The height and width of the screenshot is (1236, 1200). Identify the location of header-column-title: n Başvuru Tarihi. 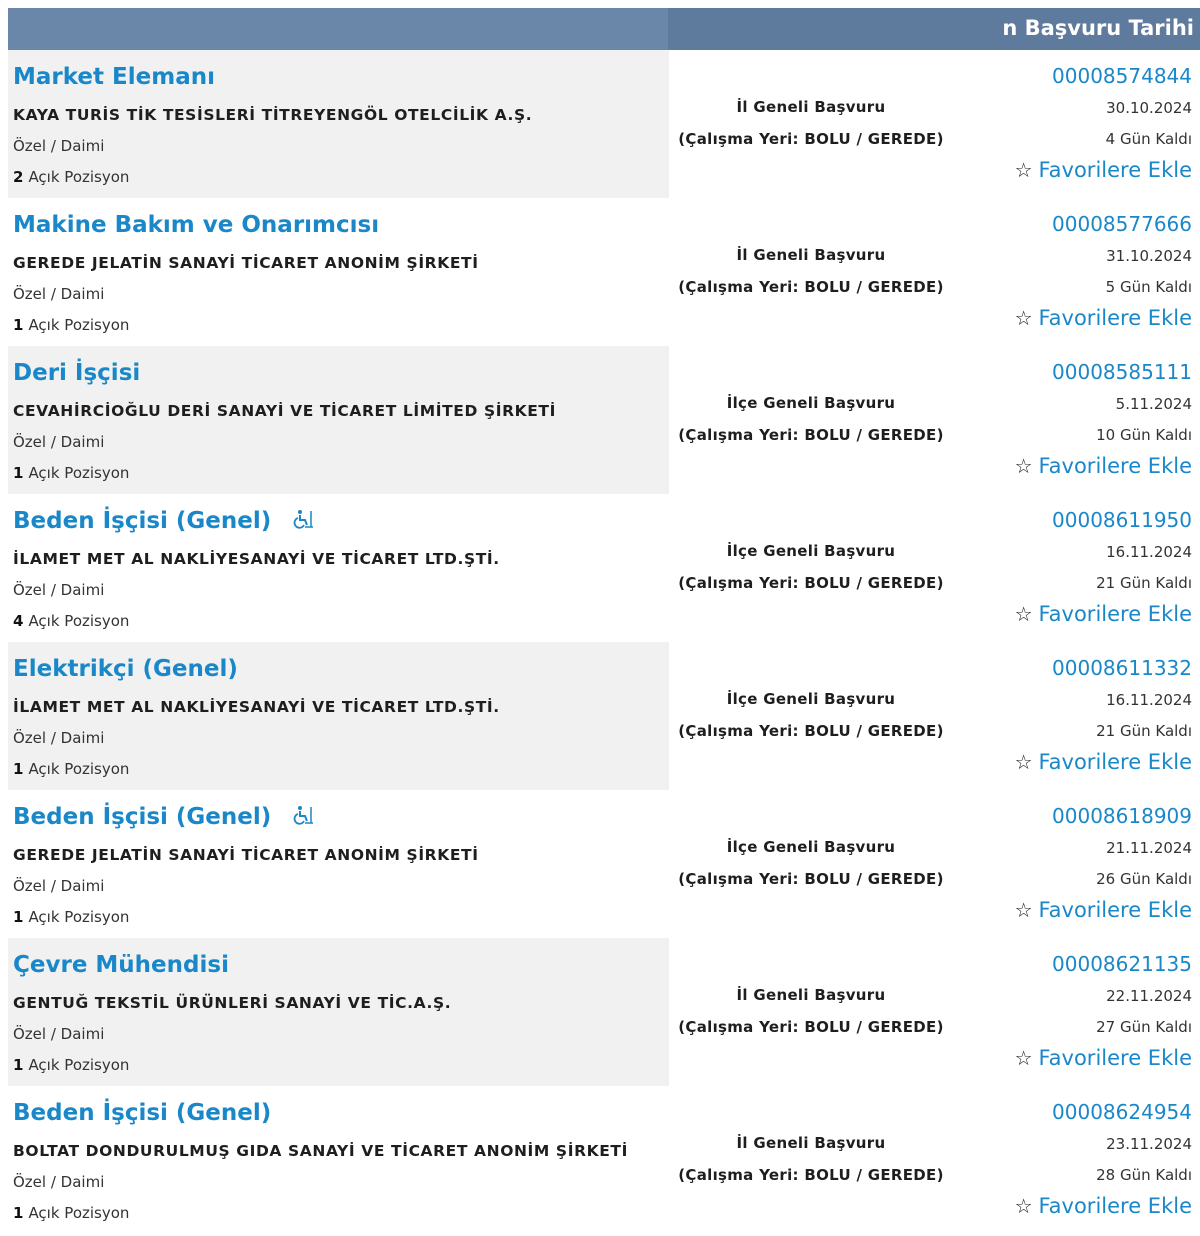
(1098, 28).